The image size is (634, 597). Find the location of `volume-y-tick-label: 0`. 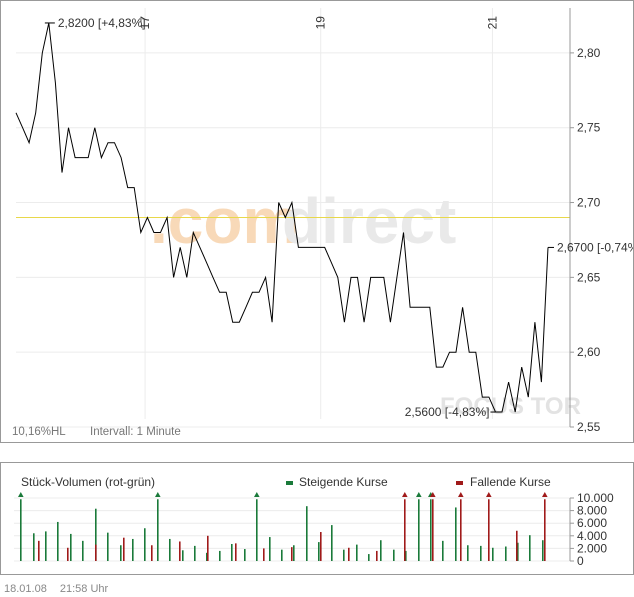

volume-y-tick-label: 0 is located at coordinates (580, 561).